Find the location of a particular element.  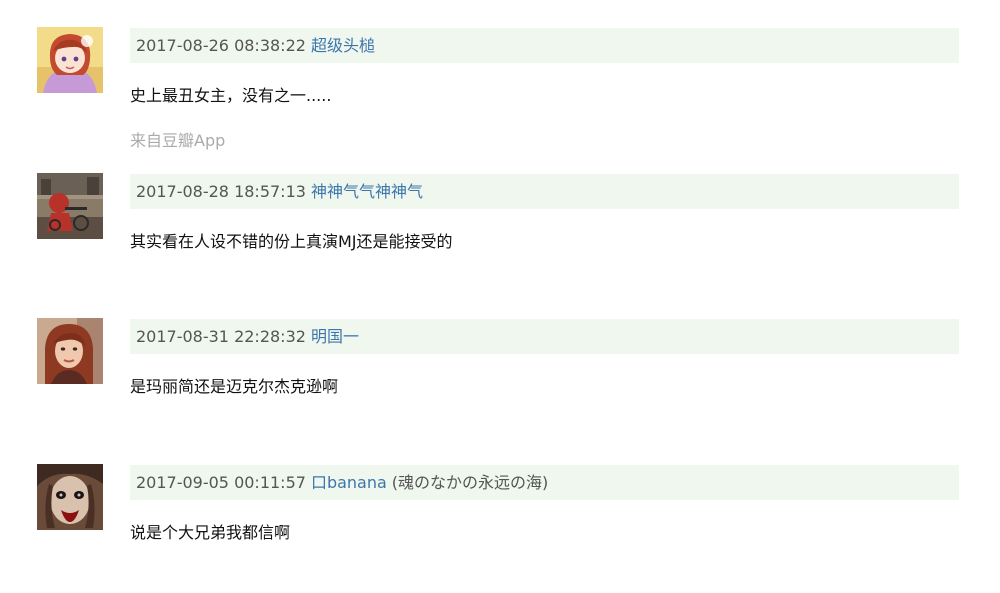

comment-meta-bar: 2017-08-31 22:28:32 明国一 is located at coordinates (544, 336).